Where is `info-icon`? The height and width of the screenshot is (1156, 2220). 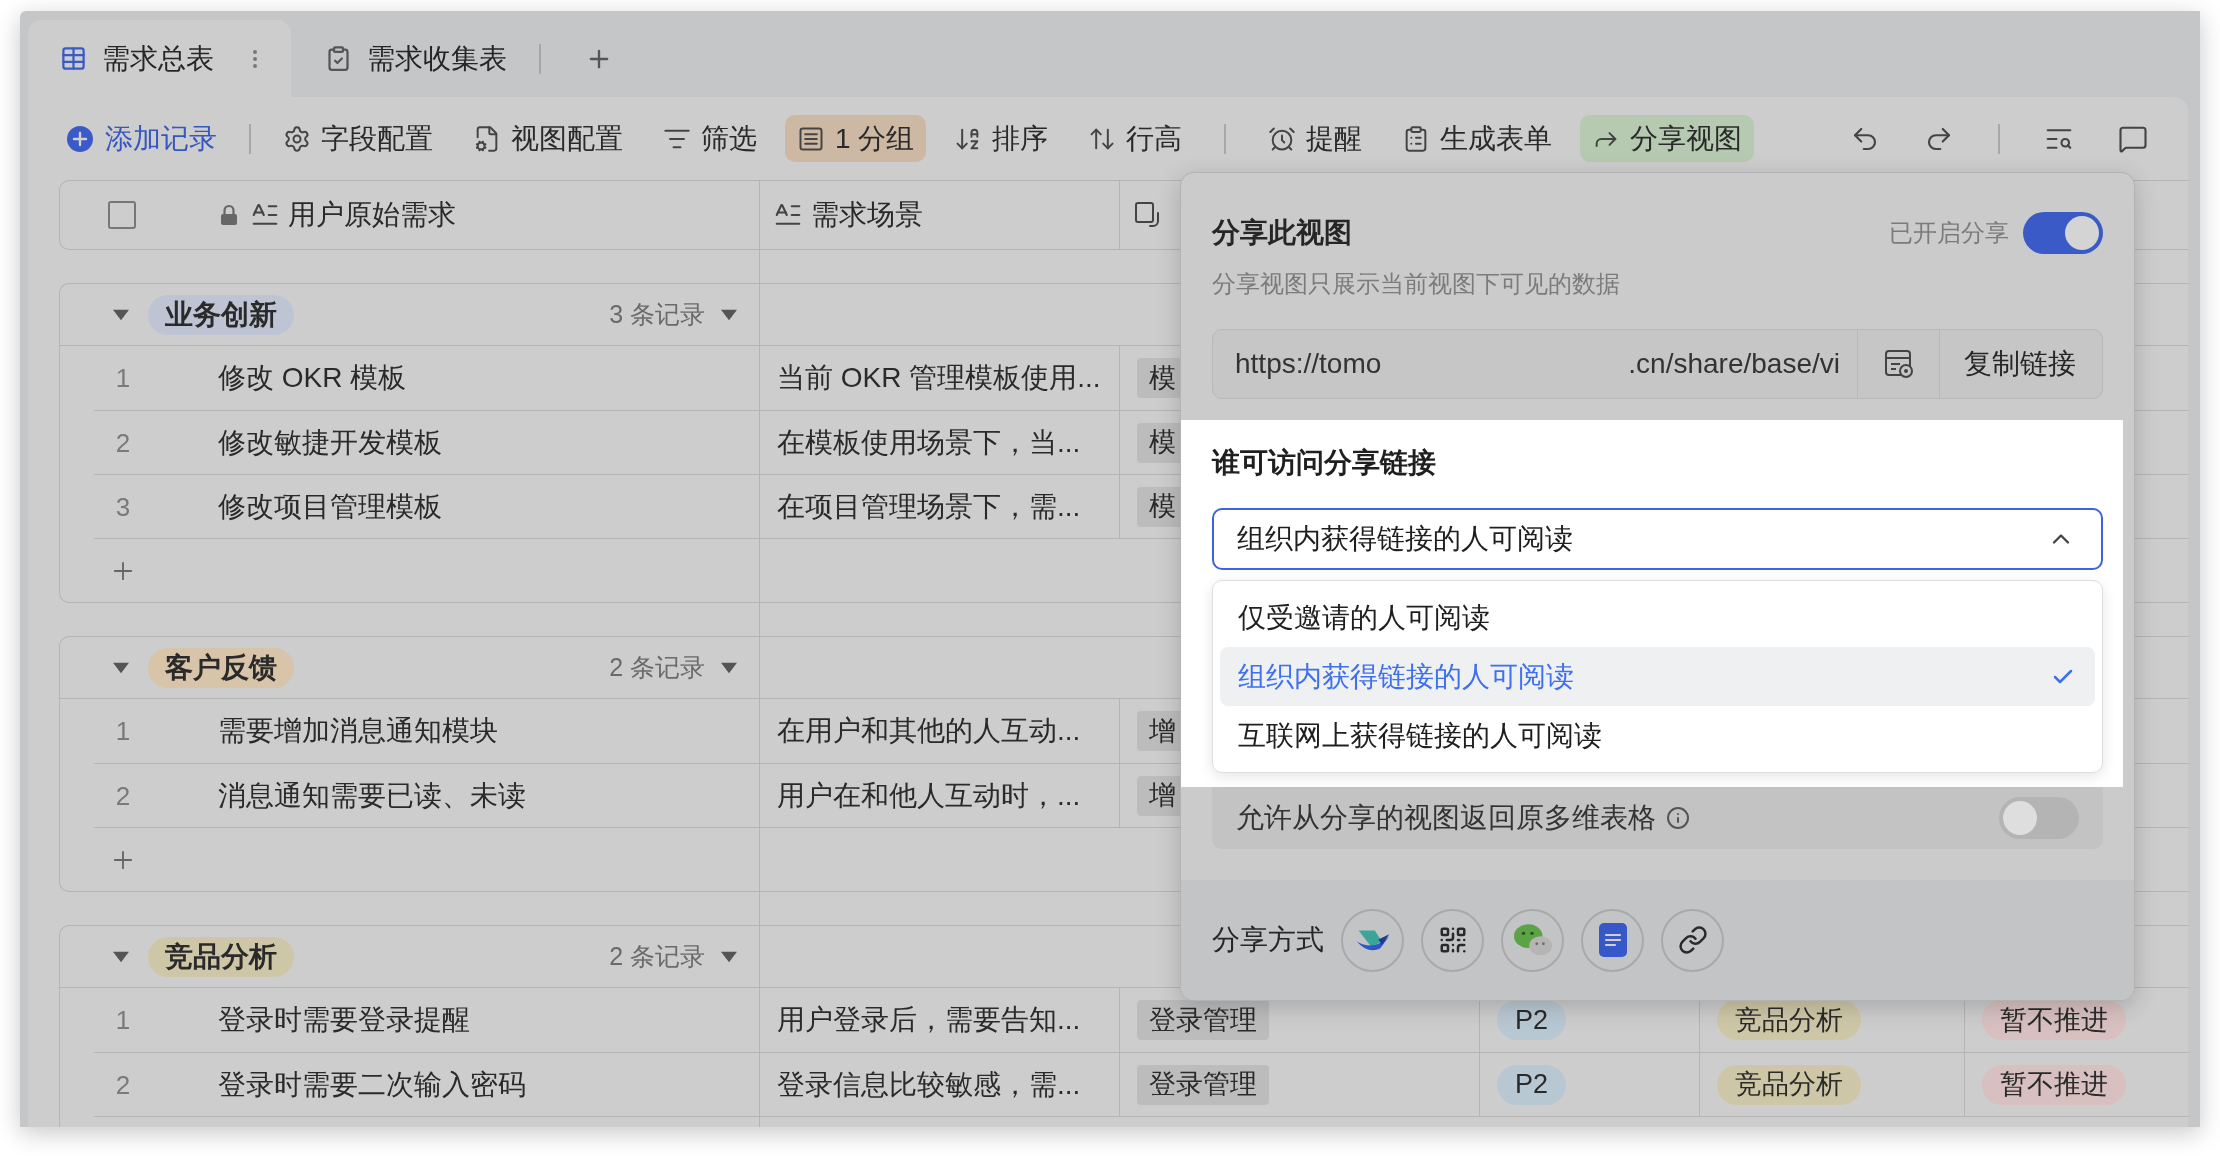 info-icon is located at coordinates (1678, 818).